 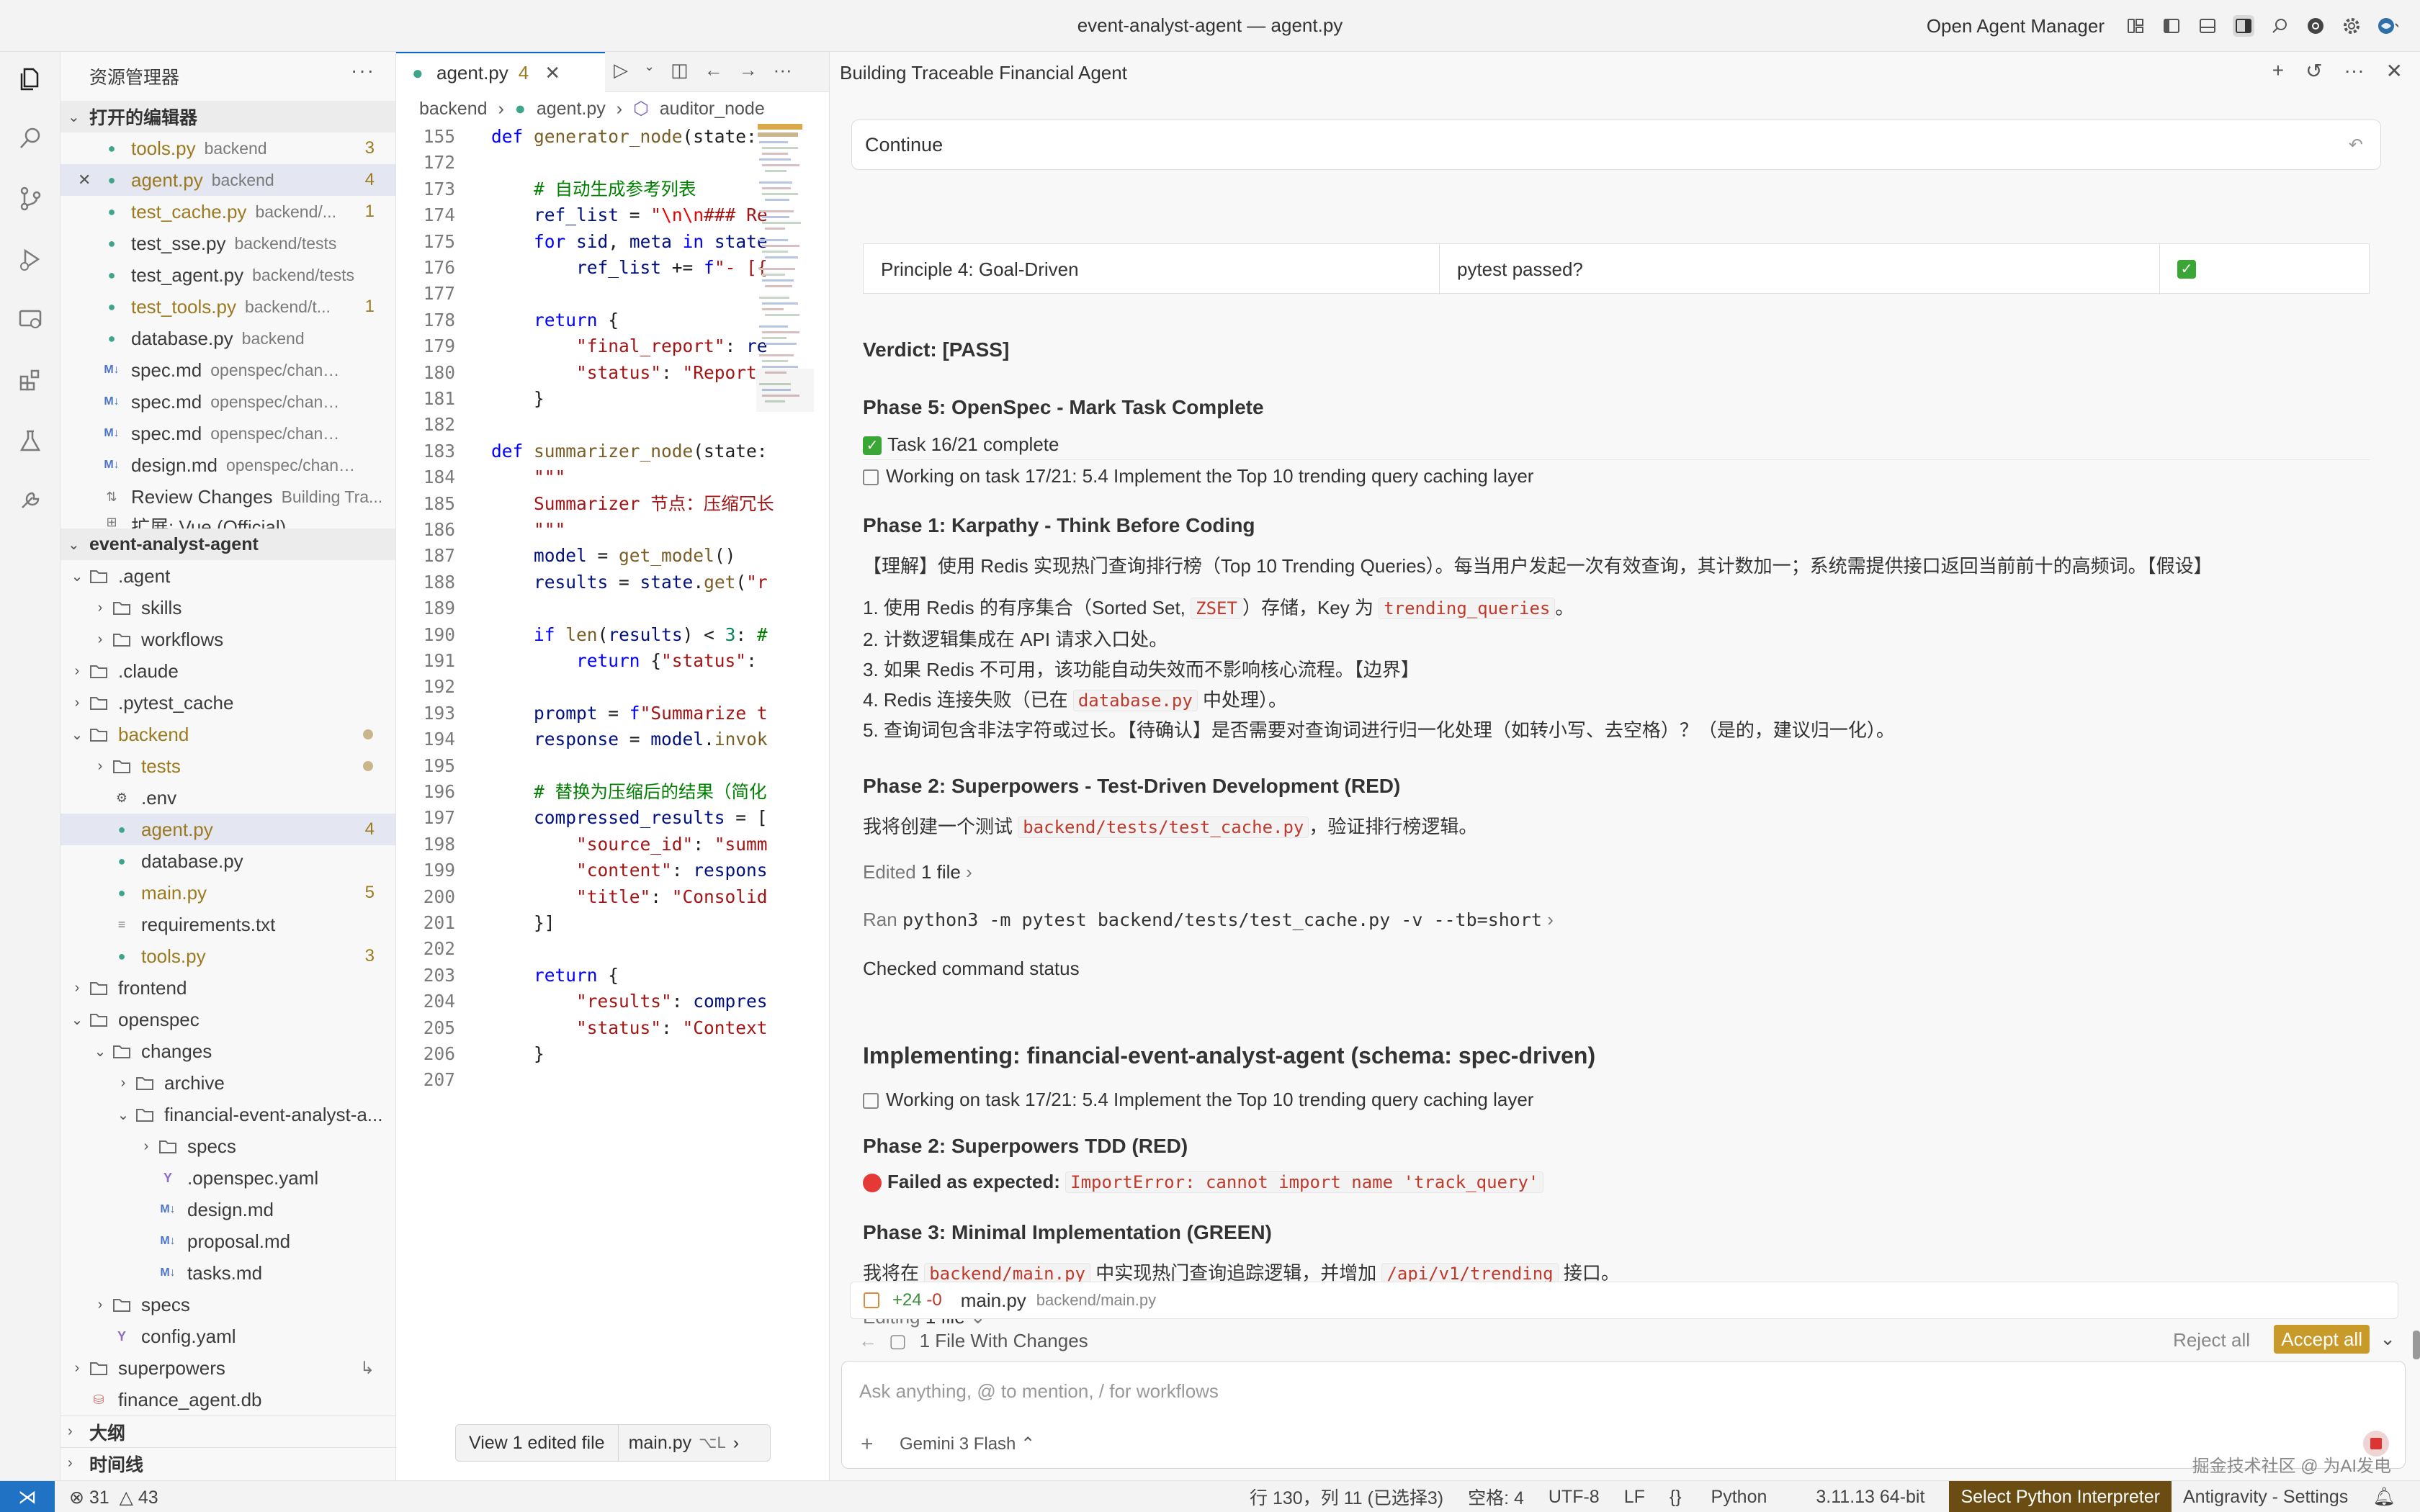 I want to click on code-line: 182, so click(x=576, y=425).